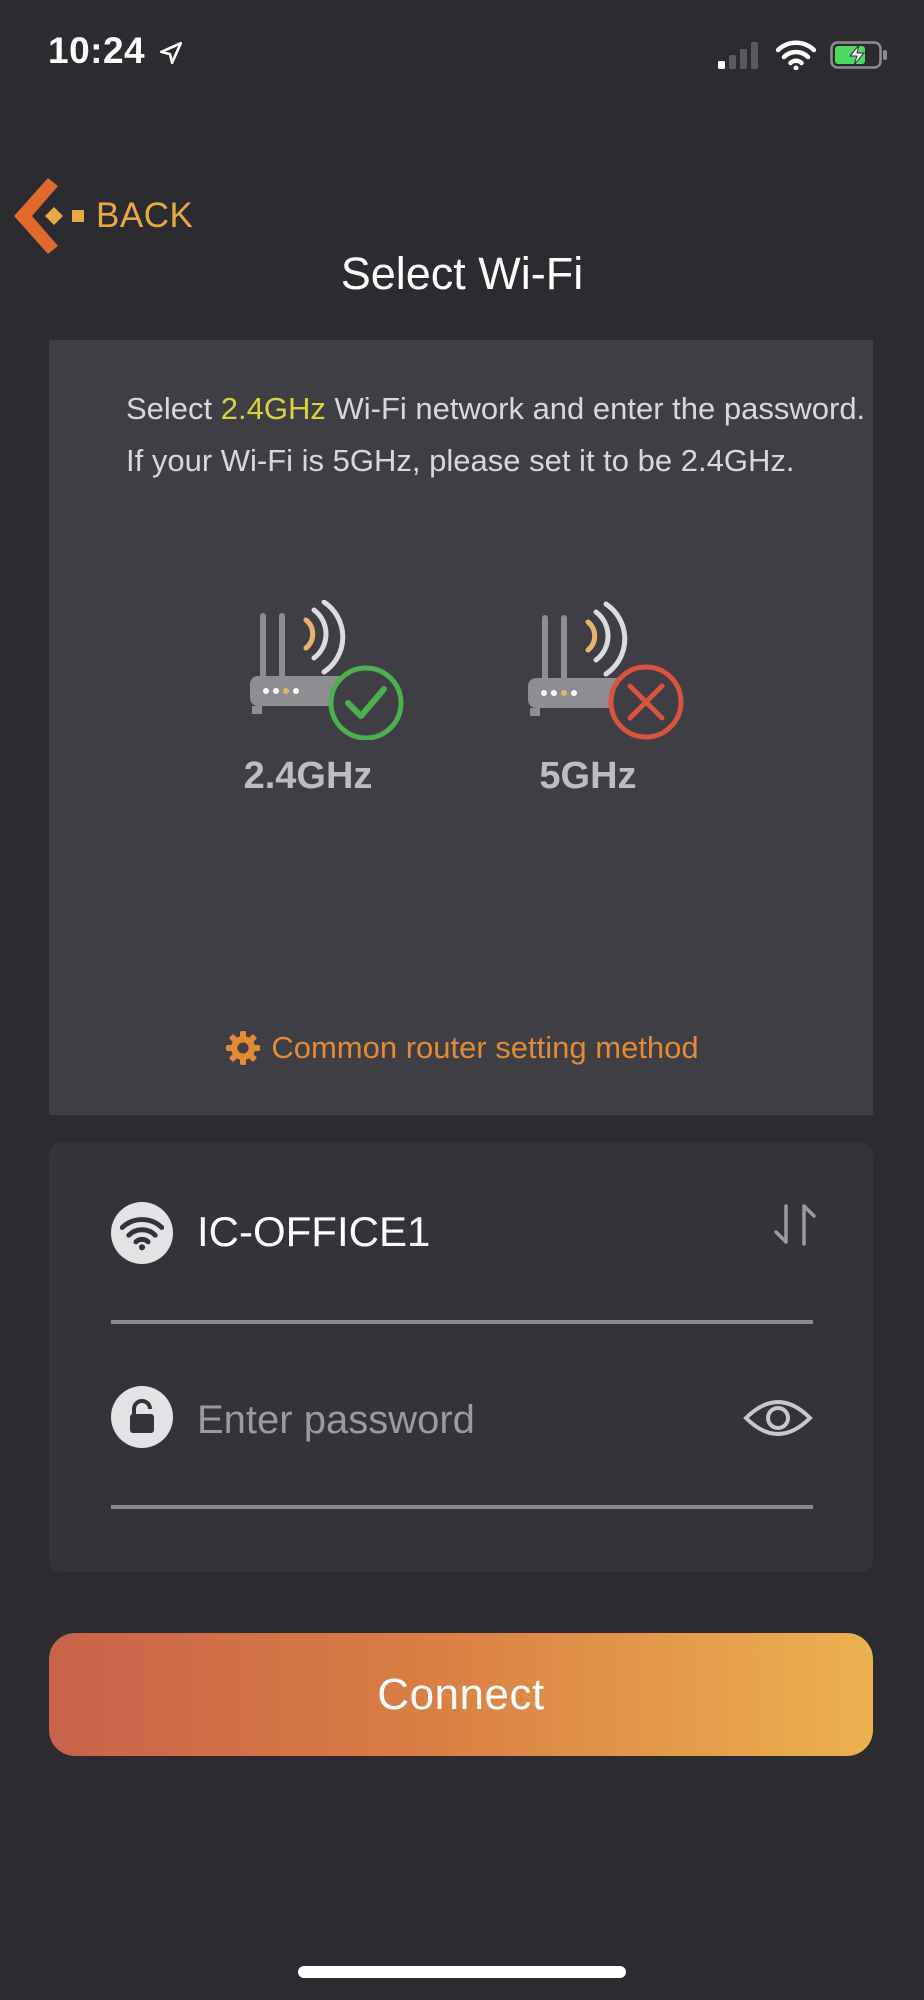  I want to click on ssid-field: IC-OFFICE1, so click(313, 1232).